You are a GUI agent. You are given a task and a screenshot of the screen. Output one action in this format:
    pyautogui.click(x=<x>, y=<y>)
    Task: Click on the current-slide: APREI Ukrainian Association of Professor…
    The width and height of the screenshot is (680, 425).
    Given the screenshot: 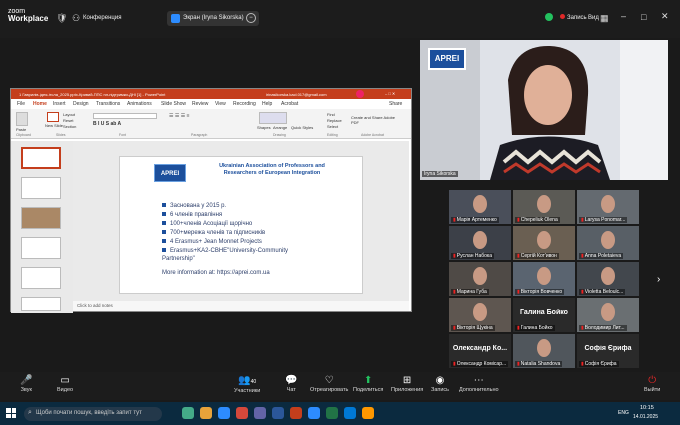 What is the action you would take?
    pyautogui.click(x=241, y=225)
    